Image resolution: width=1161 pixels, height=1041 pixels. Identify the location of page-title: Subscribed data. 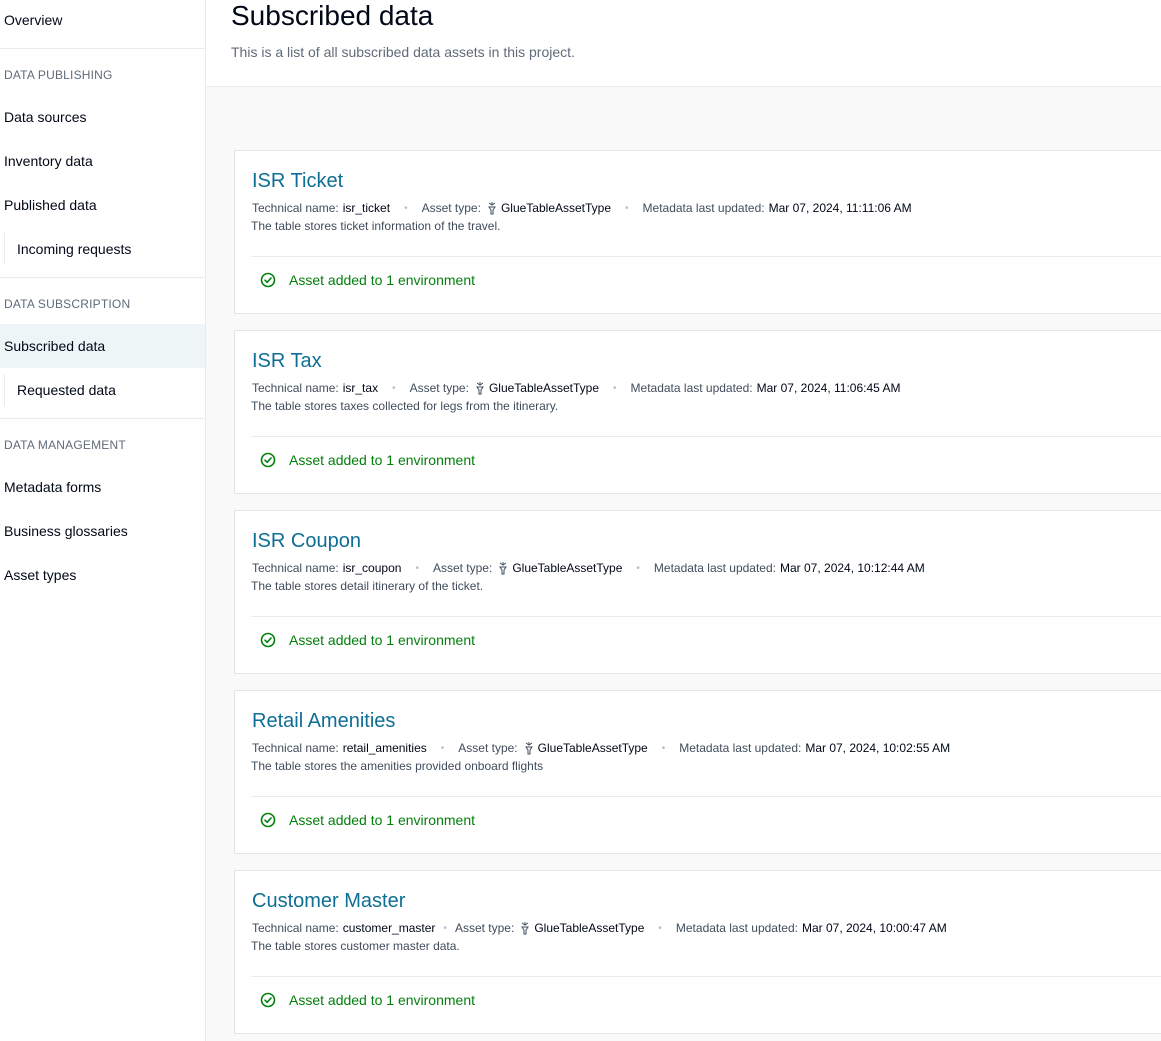
(332, 15).